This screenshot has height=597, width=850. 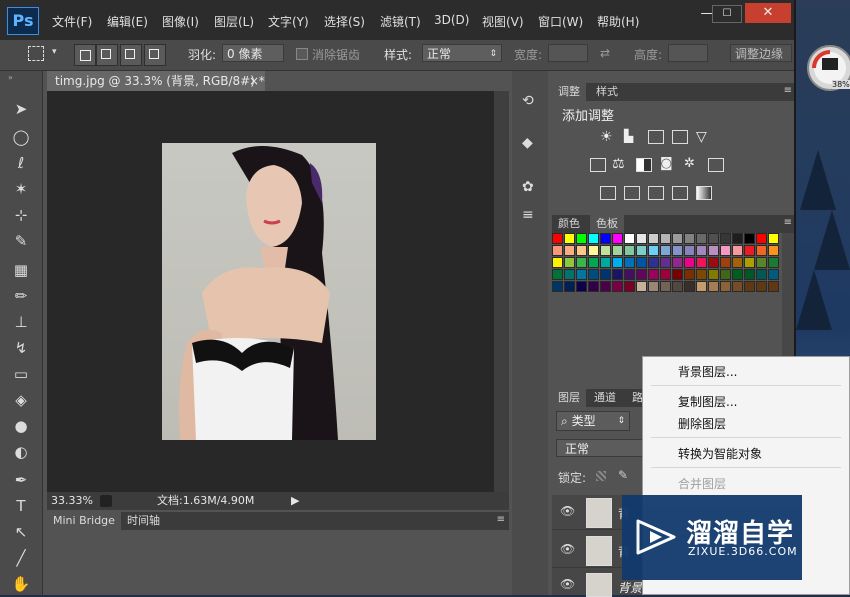 What do you see at coordinates (680, 137) in the screenshot?
I see `exposure-icon` at bounding box center [680, 137].